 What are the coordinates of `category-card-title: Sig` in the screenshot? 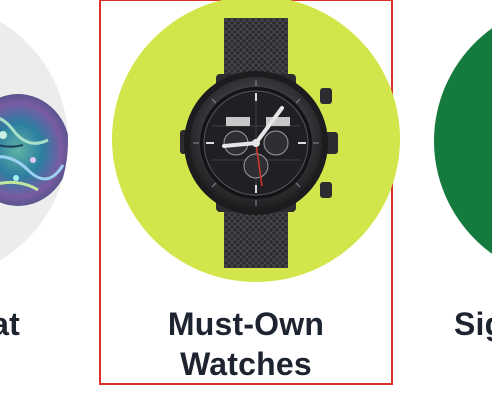 It's located at (473, 324).